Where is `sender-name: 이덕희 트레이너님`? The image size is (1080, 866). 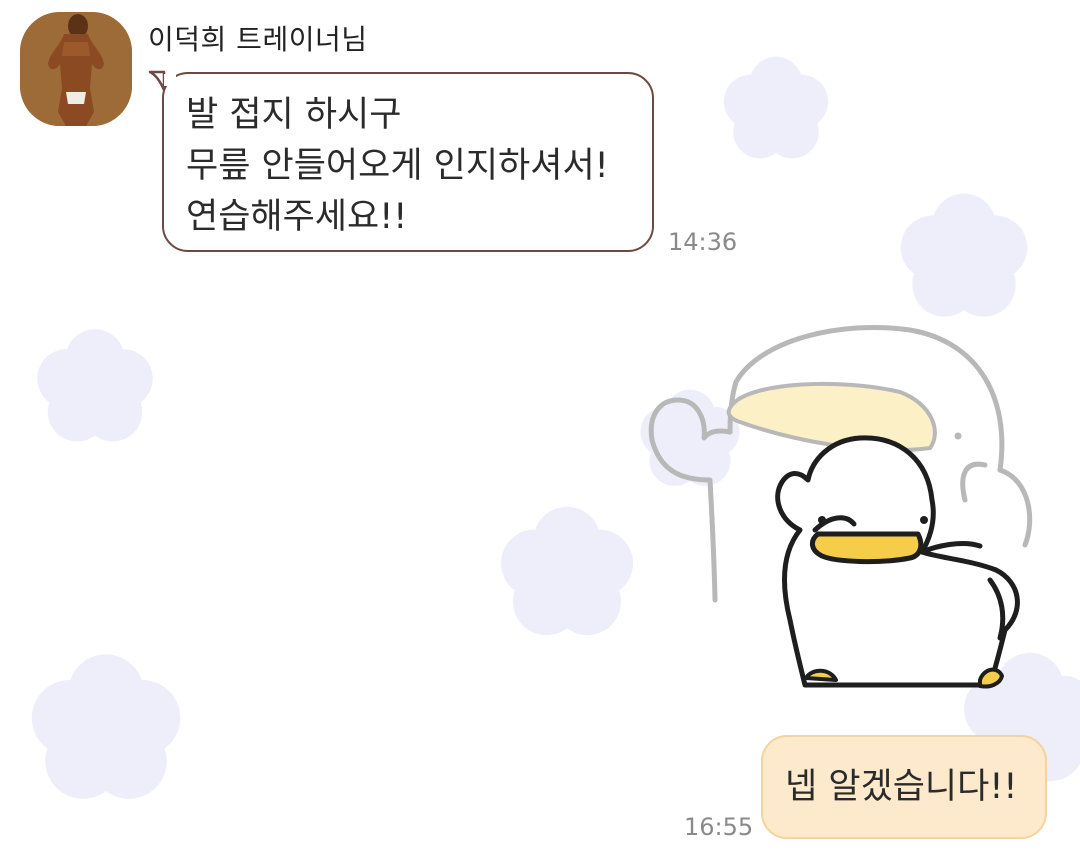 sender-name: 이덕희 트레이너님 is located at coordinates (258, 39).